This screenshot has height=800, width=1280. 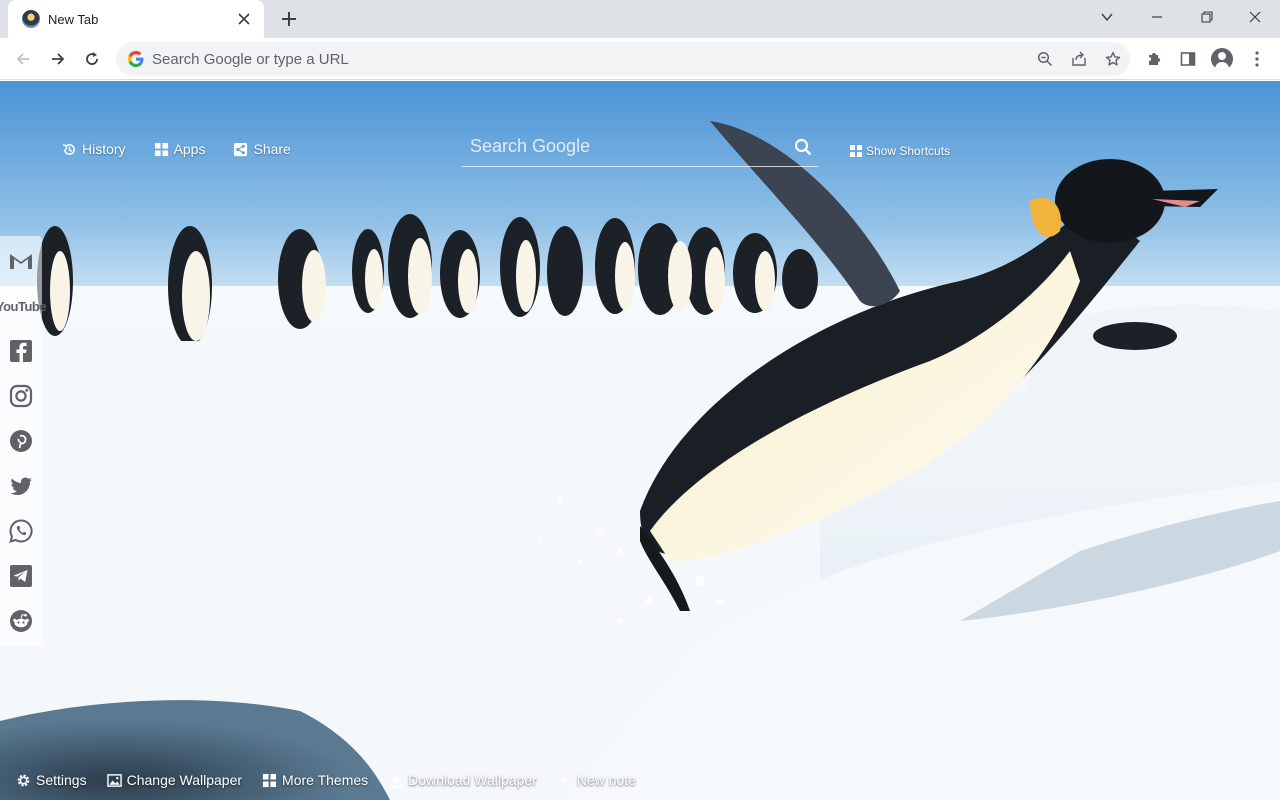 I want to click on twitter-link, so click(x=21, y=486).